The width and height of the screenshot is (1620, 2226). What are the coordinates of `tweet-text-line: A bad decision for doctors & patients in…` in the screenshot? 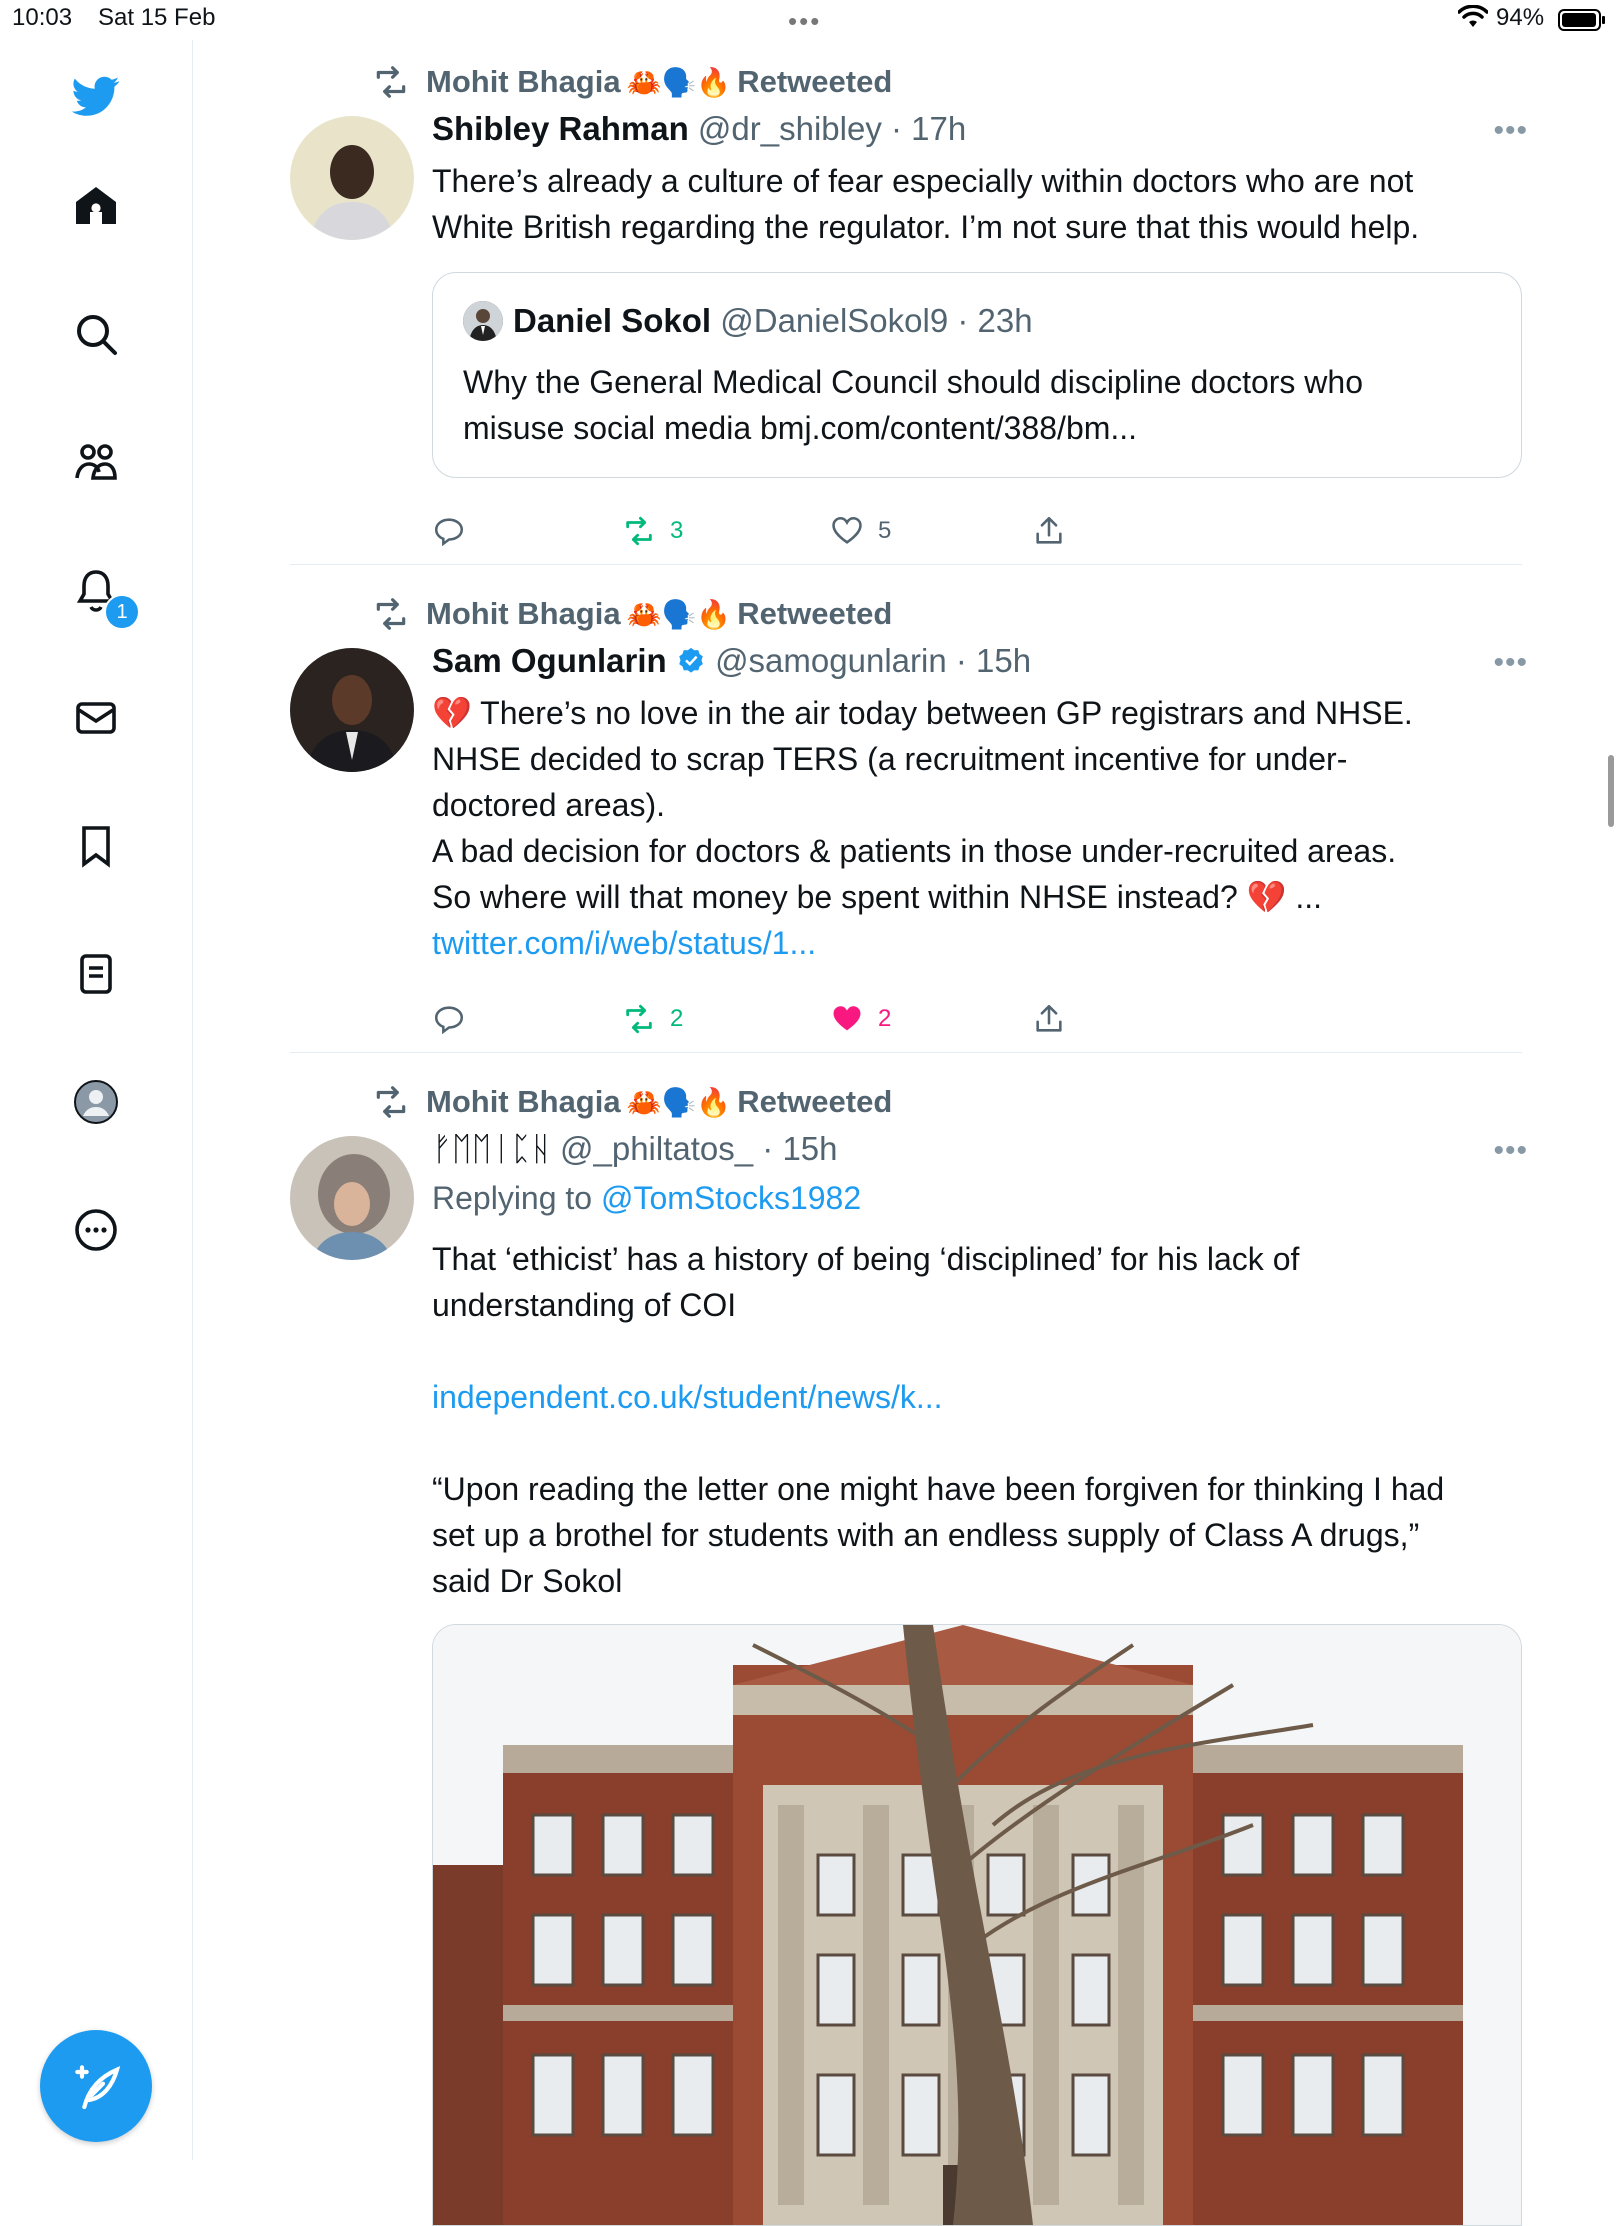 It's located at (914, 851).